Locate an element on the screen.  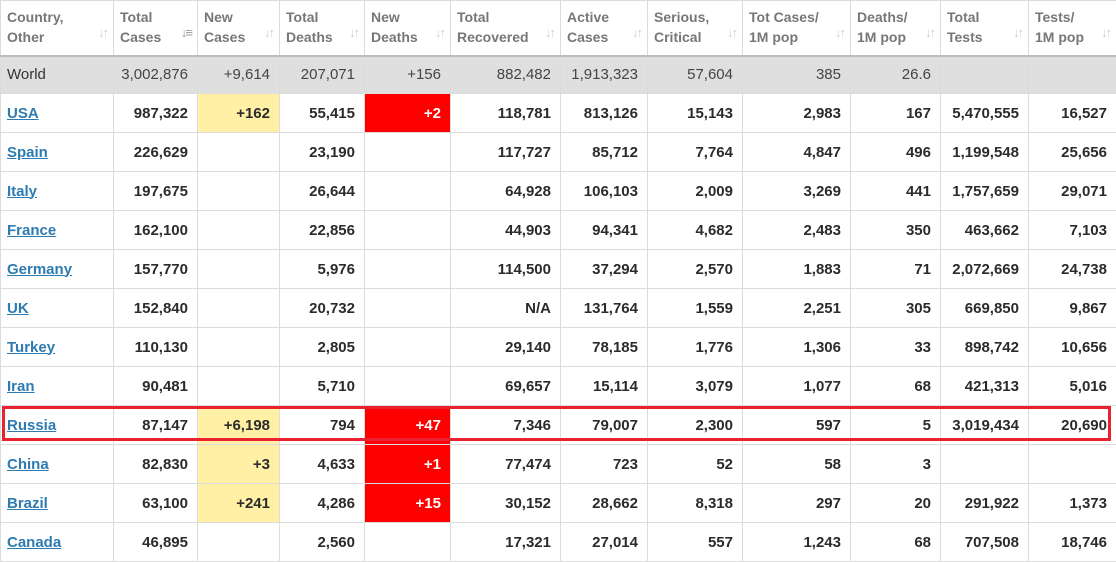
cell-new-deaths: +2 is located at coordinates (407, 113).